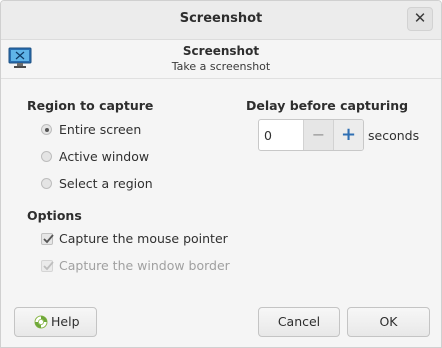 This screenshot has width=442, height=348. I want to click on plus-icon: +, so click(348, 134).